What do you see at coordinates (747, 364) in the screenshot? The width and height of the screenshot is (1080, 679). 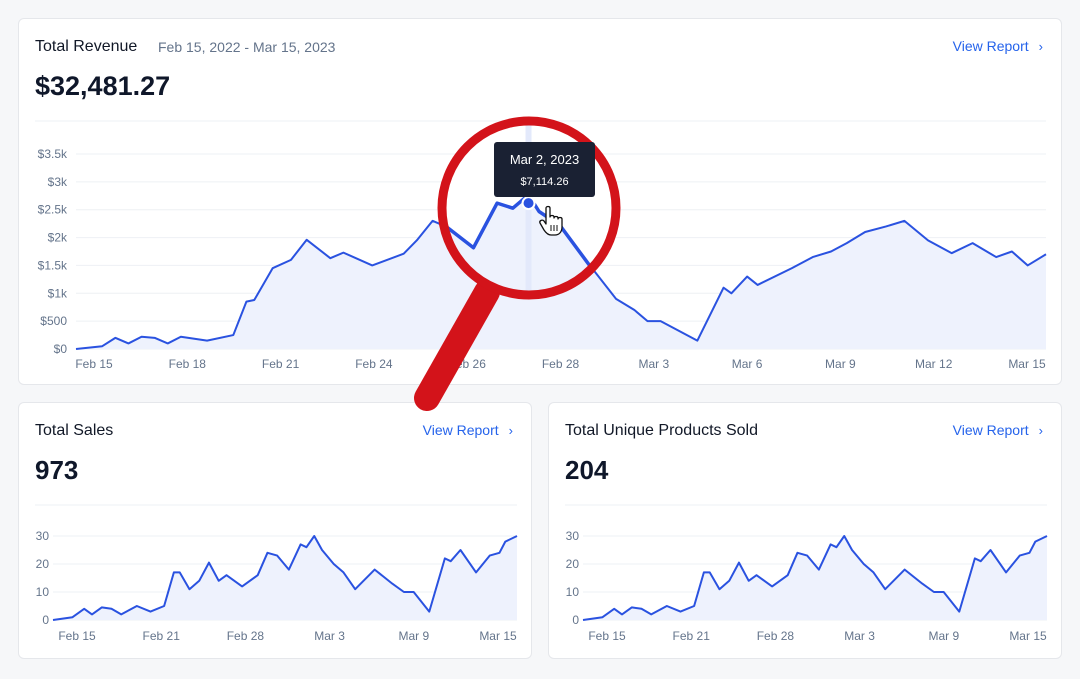 I see `x-tick-label: Mar 6` at bounding box center [747, 364].